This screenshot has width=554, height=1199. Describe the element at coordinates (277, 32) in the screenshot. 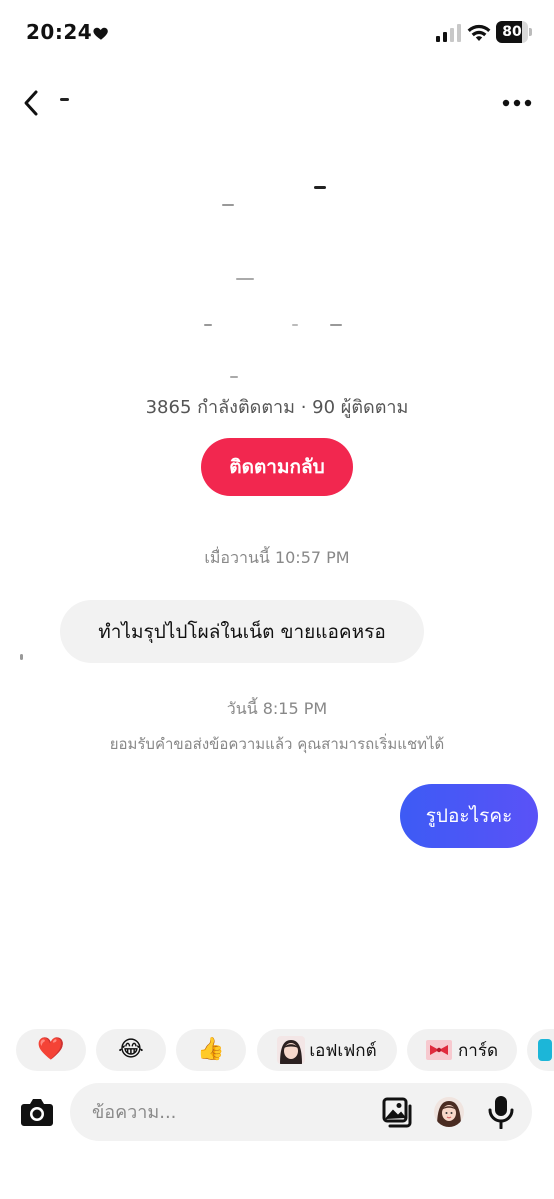

I see `status-bar: 20:24 80` at that location.